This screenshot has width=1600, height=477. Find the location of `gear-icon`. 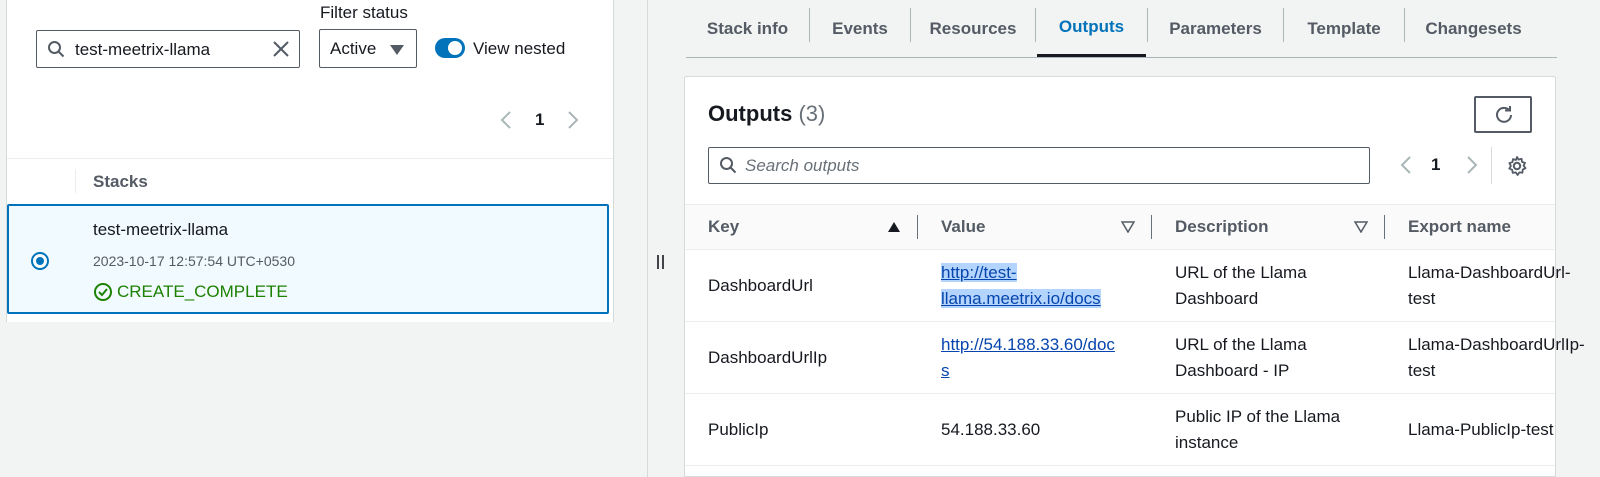

gear-icon is located at coordinates (1517, 166).